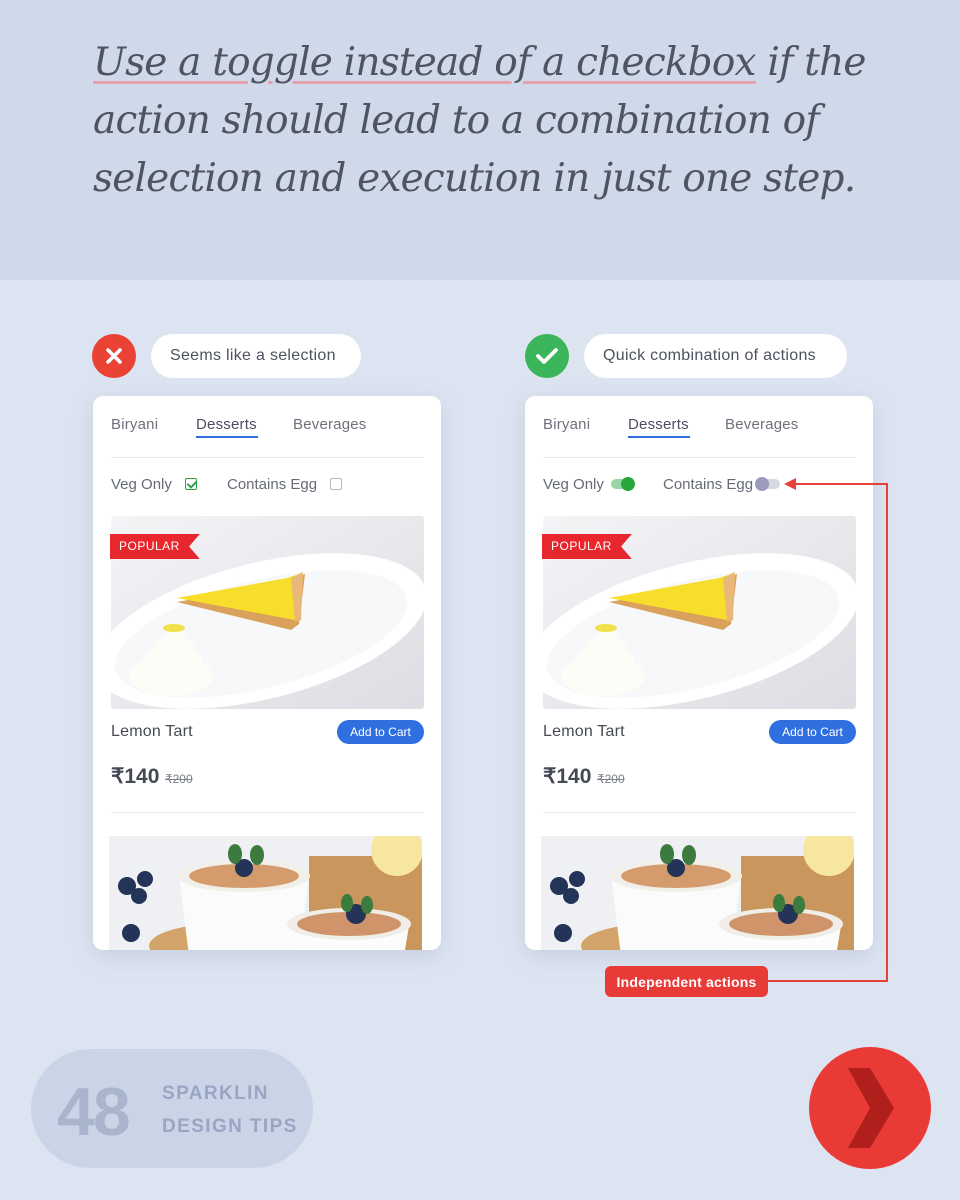 This screenshot has height=1200, width=960. I want to click on independent-actions-callout: Independent actions, so click(686, 981).